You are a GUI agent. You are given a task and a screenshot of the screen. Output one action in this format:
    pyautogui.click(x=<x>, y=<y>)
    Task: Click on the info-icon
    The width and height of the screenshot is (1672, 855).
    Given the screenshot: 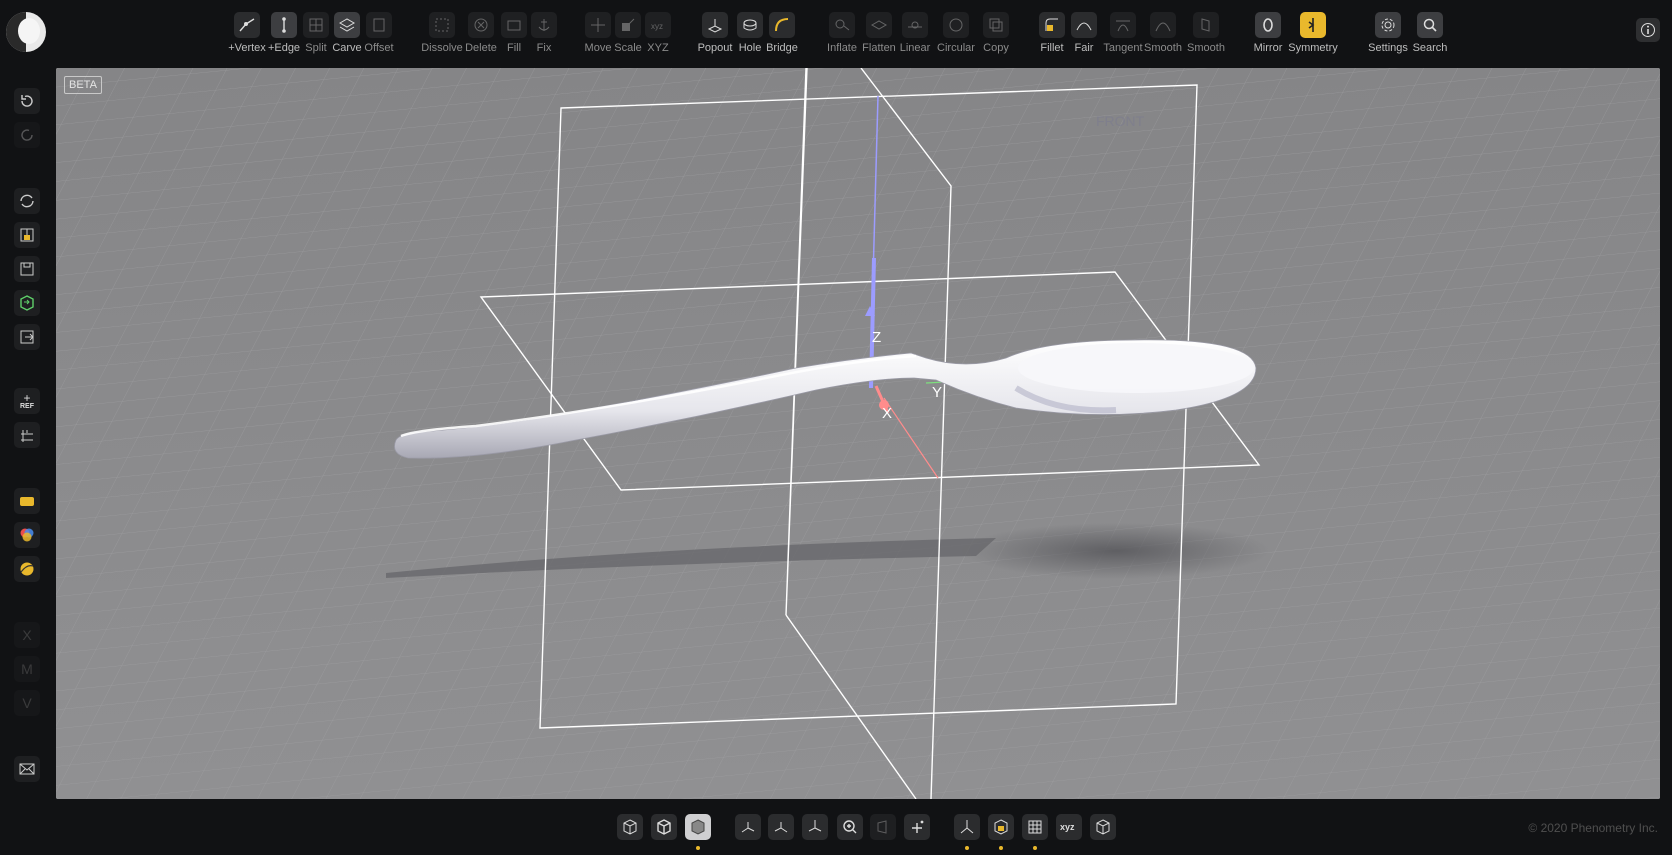 What is the action you would take?
    pyautogui.click(x=1648, y=30)
    